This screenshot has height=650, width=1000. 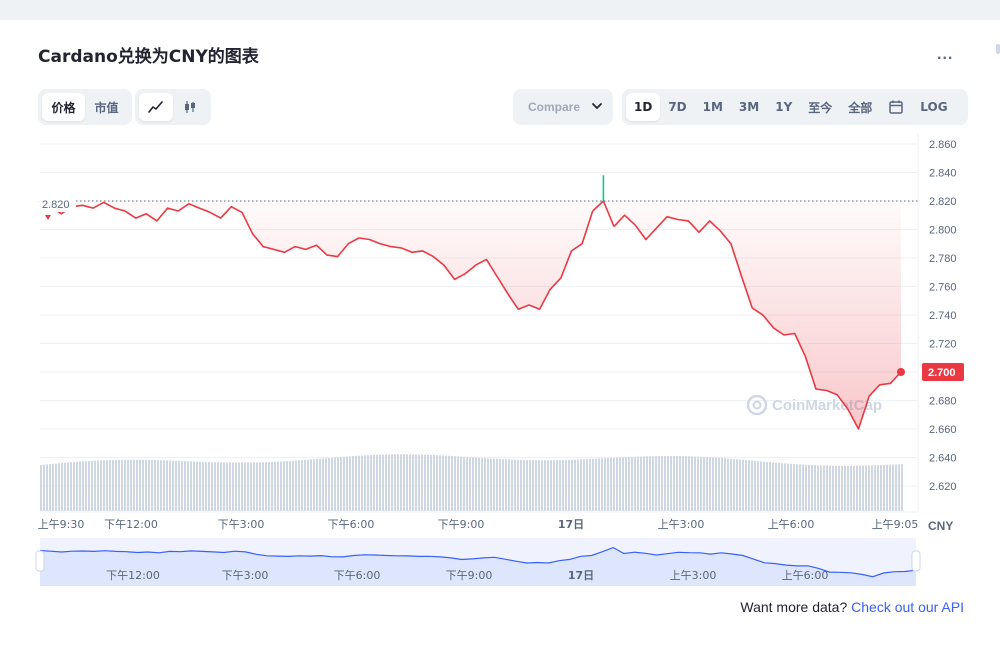 I want to click on x-tick-label: 上午9:05, so click(x=895, y=524).